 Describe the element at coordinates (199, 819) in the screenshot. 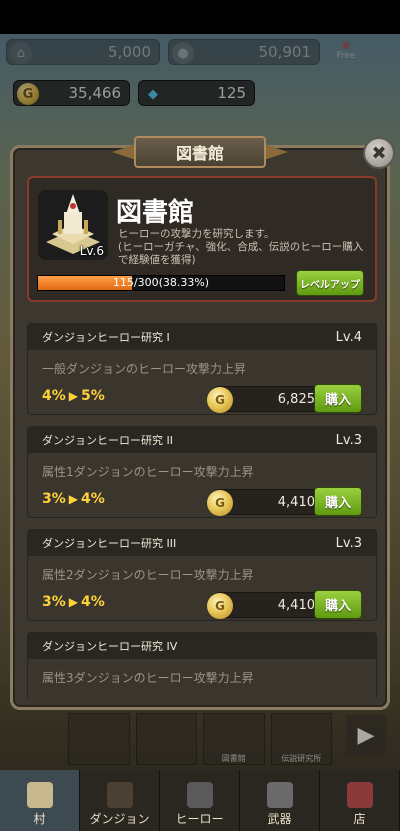

I see `nav-label: ヒーロー` at that location.